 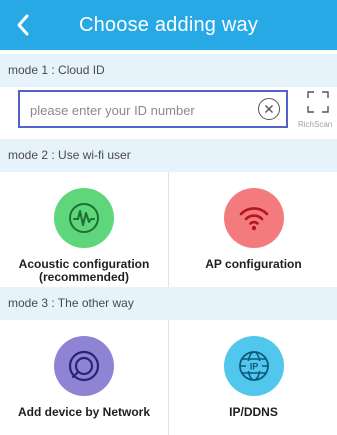 I want to click on network-icon-circle, so click(x=84, y=366).